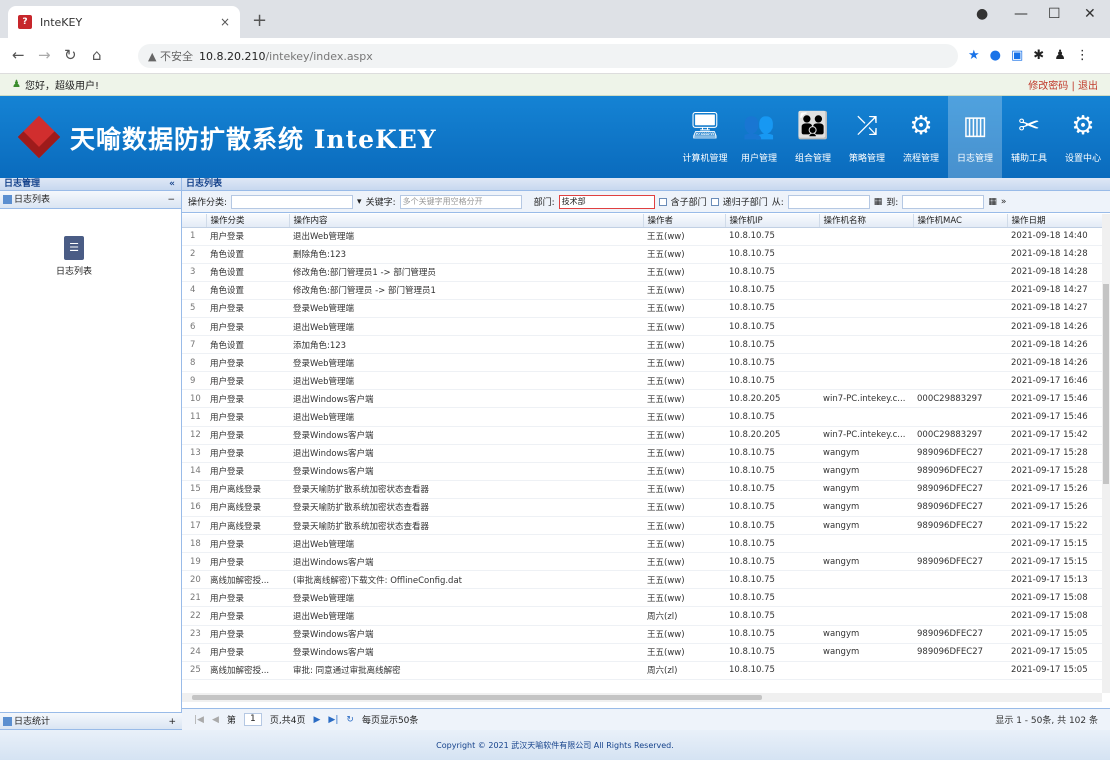 Image resolution: width=1110 pixels, height=760 pixels. Describe the element at coordinates (813, 137) in the screenshot. I see `module-nav-item: 👪 组合管理` at that location.